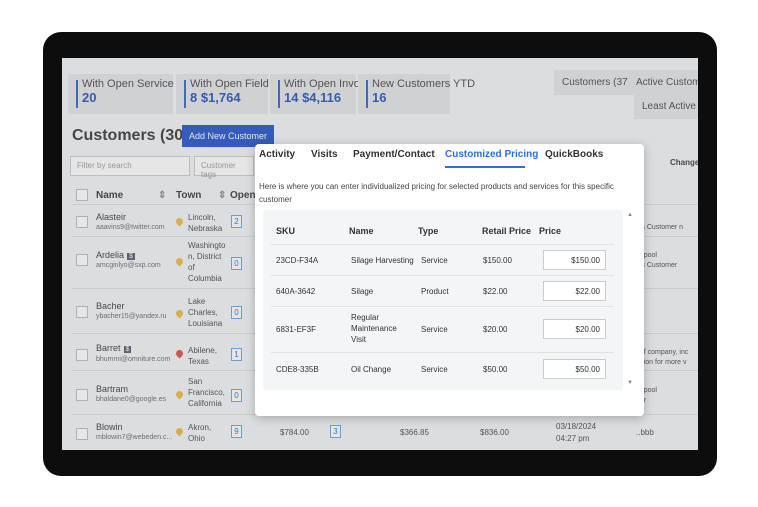  Describe the element at coordinates (188, 195) in the screenshot. I see `column-header-town: Town` at that location.